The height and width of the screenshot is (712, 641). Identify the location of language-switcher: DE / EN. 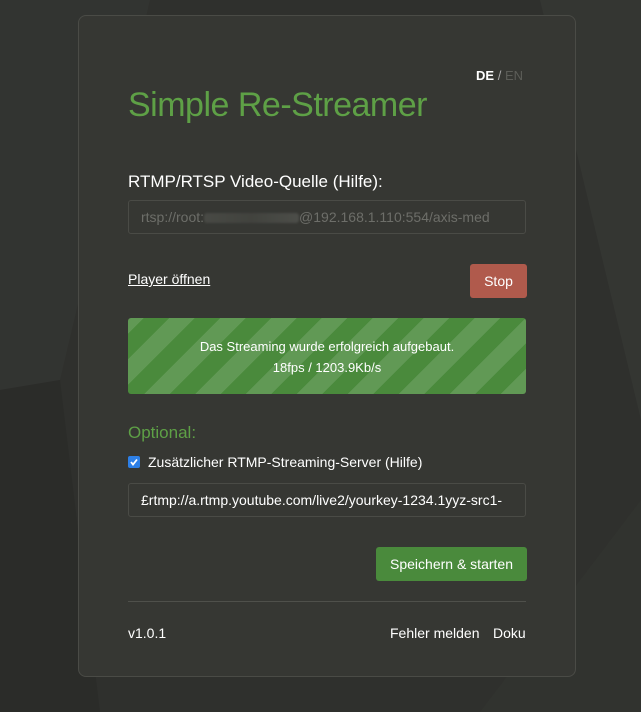
(499, 75).